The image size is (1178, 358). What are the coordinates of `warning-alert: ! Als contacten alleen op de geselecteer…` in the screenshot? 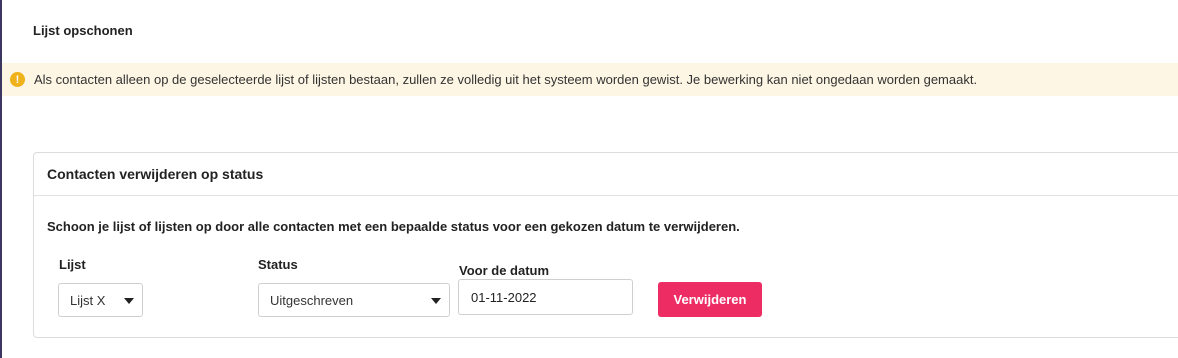 It's located at (590, 79).